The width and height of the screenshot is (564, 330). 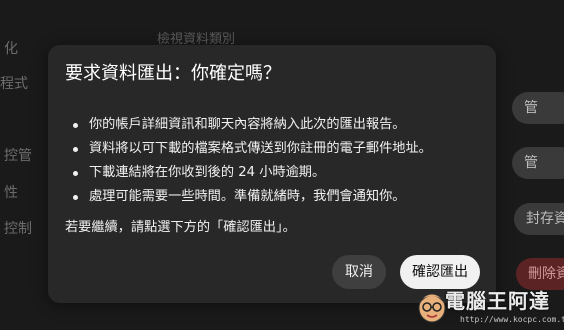 What do you see at coordinates (248, 197) in the screenshot?
I see `info-bullet: 處理可能需要一些時間。準備就緒時，我們會通知你。` at bounding box center [248, 197].